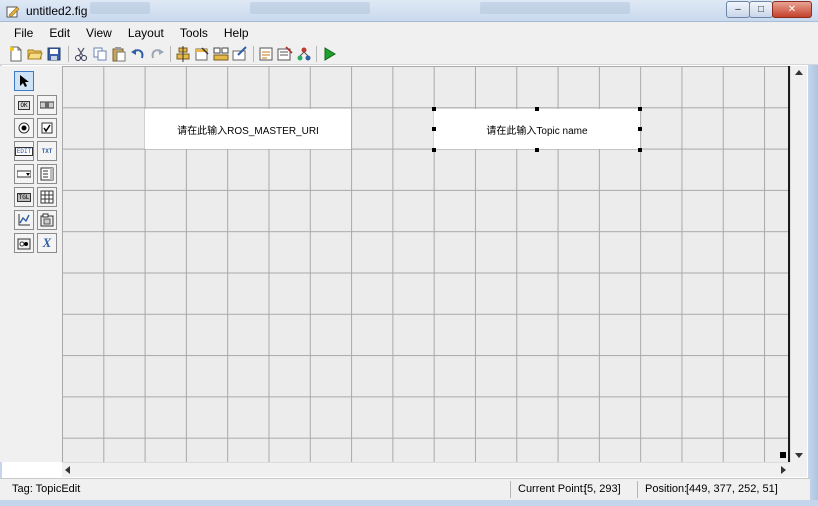  I want to click on close-icon: ✕, so click(792, 9).